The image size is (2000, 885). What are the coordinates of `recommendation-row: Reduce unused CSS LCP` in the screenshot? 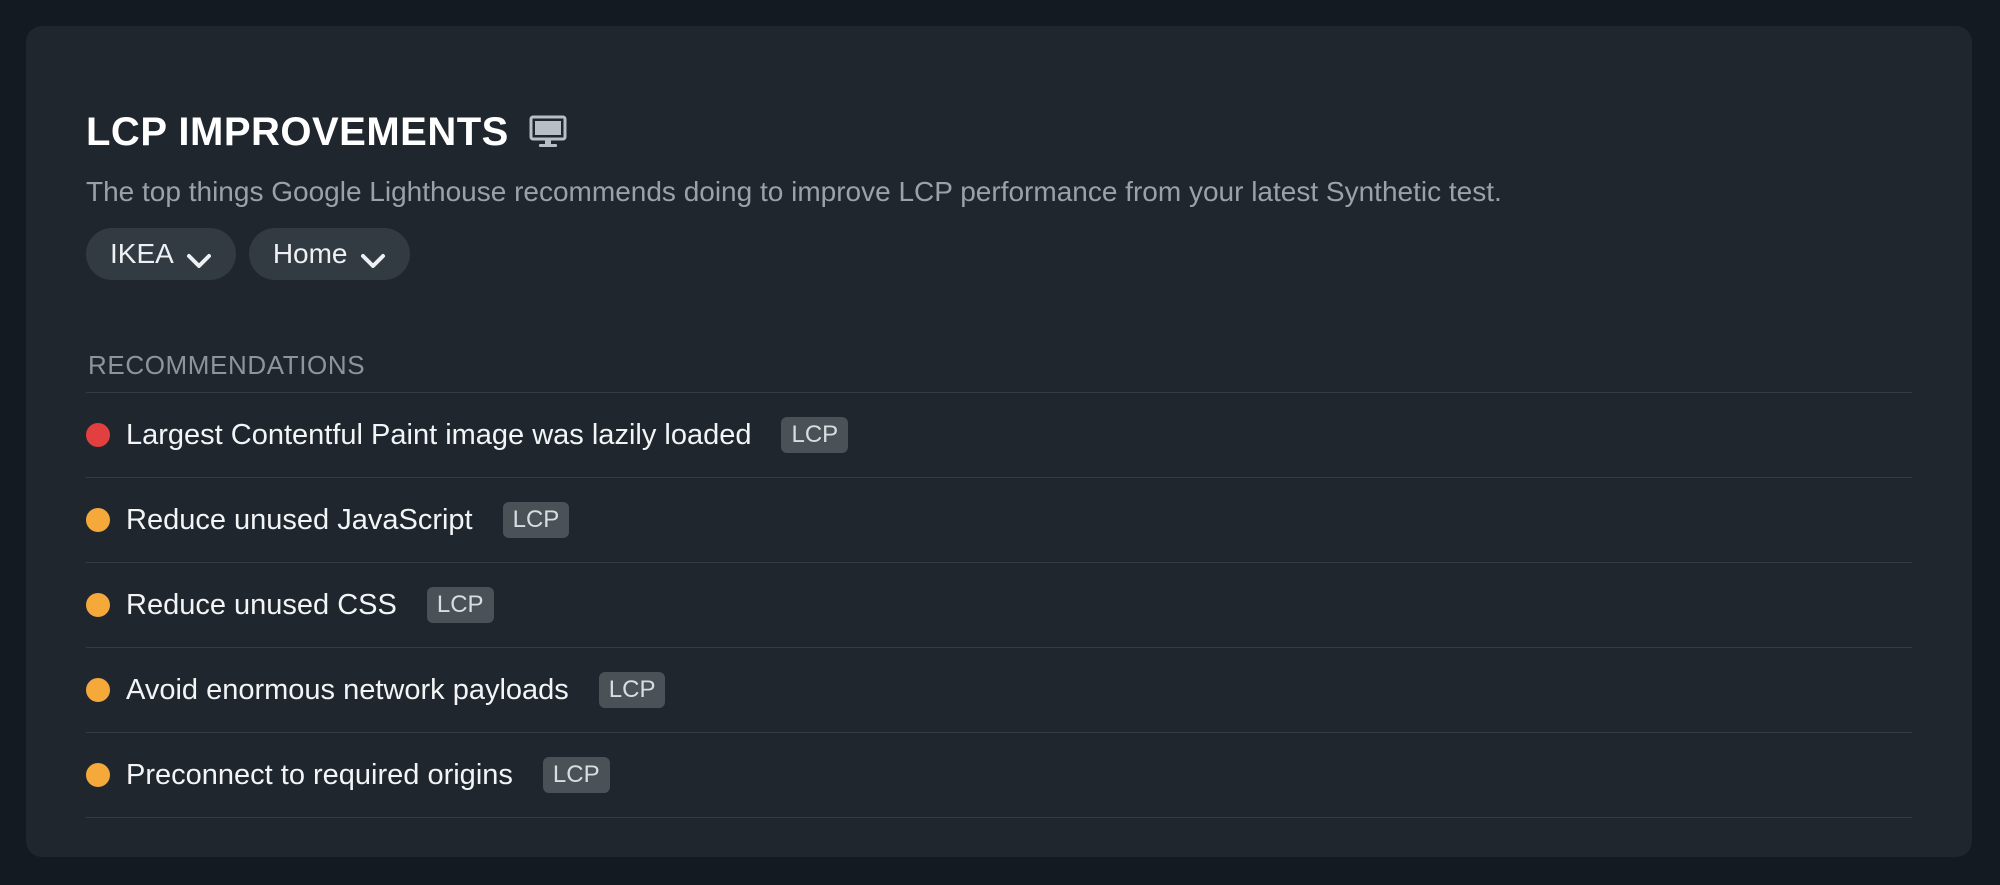 It's located at (999, 605).